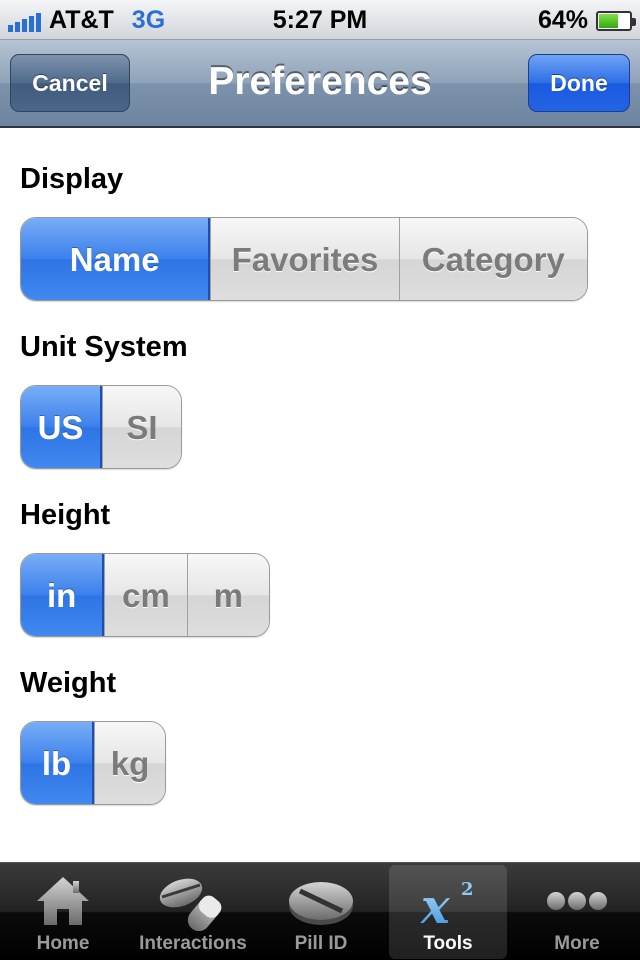 The width and height of the screenshot is (640, 960). I want to click on tab-home: Home, so click(63, 912).